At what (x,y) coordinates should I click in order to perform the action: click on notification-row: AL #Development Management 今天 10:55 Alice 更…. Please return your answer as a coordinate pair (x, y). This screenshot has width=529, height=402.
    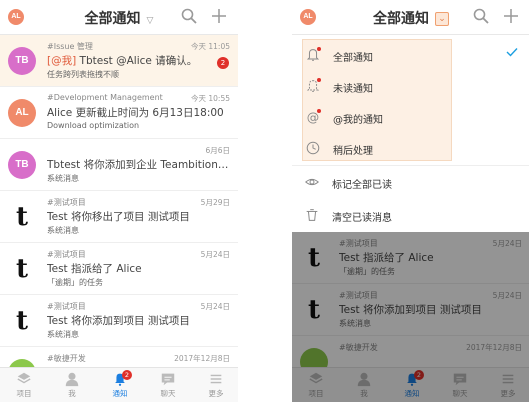
    Looking at the image, I should click on (119, 113).